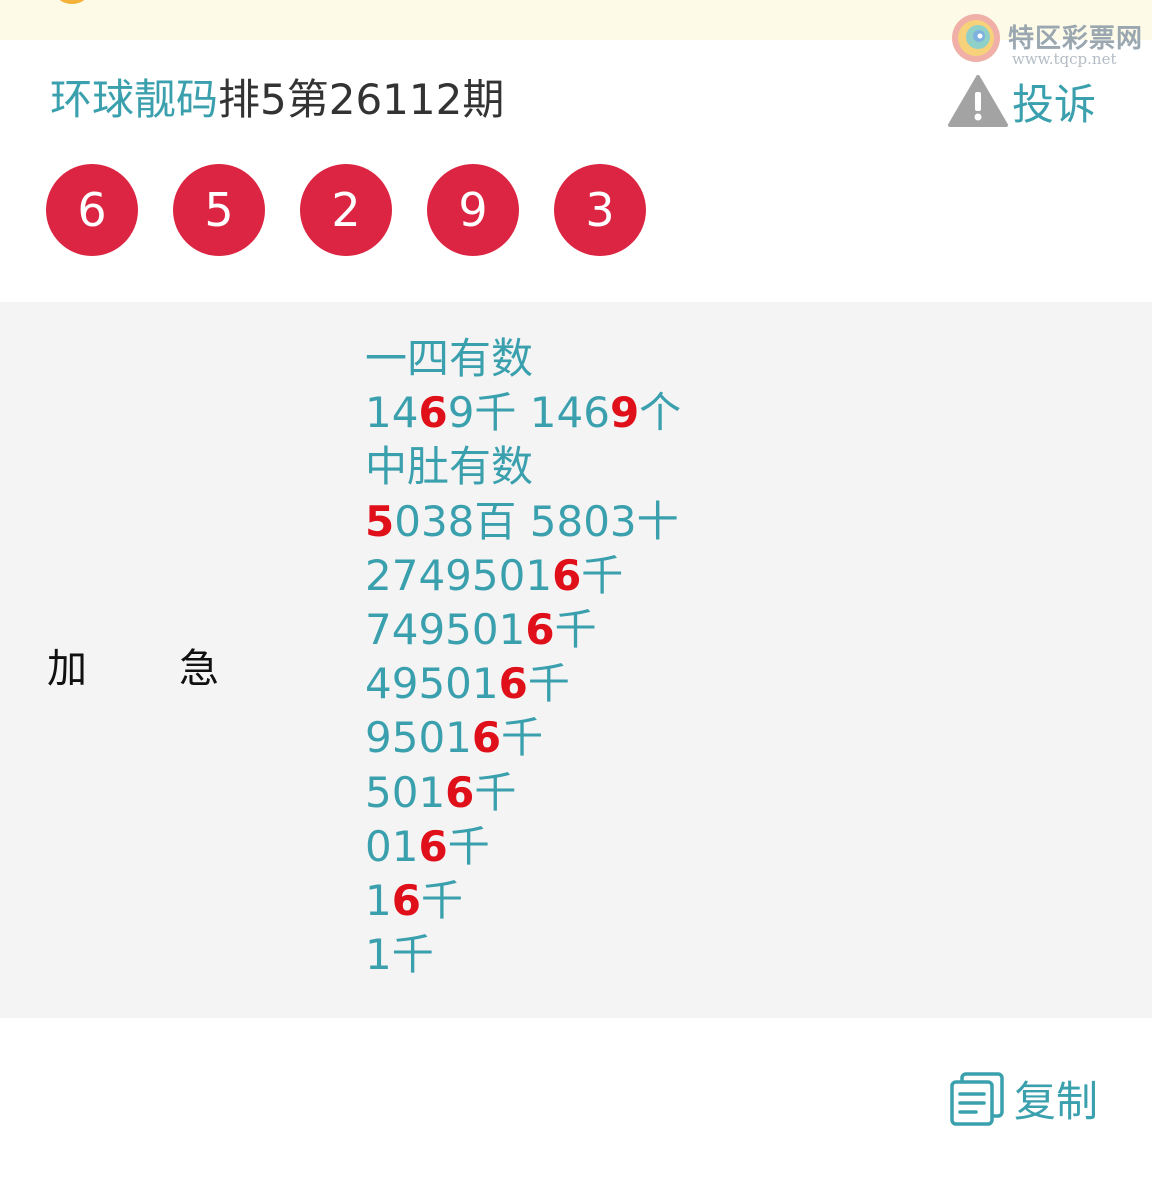 This screenshot has width=1152, height=1191. Describe the element at coordinates (523, 955) in the screenshot. I see `content-line: 1千` at that location.